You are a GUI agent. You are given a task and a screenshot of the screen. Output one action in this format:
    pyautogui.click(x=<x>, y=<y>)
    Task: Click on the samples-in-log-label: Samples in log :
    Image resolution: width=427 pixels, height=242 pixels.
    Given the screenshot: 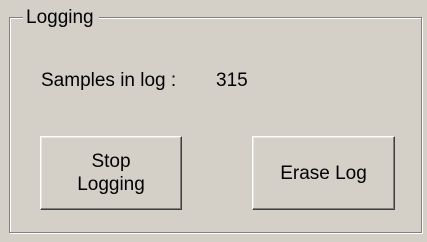 What is the action you would take?
    pyautogui.click(x=109, y=80)
    